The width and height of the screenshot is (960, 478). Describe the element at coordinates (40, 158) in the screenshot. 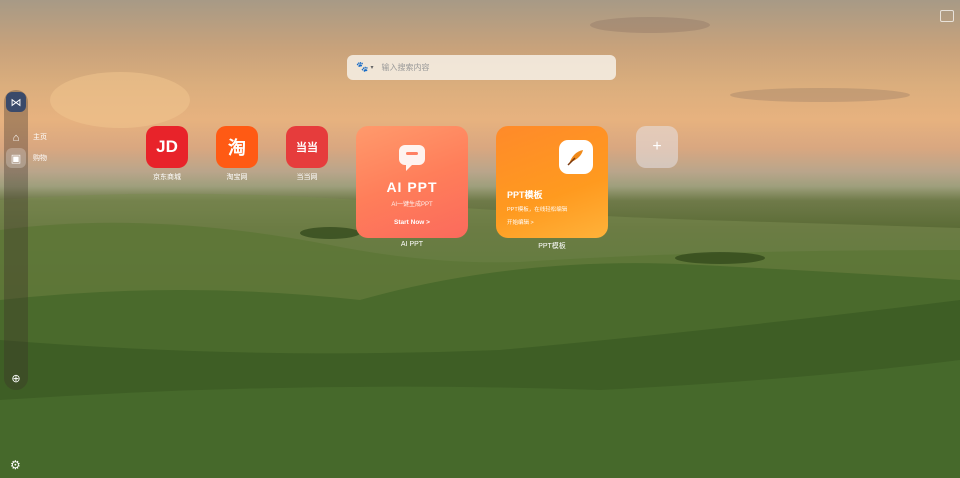

I see `sidebar-item-shopping-label: 购物` at that location.